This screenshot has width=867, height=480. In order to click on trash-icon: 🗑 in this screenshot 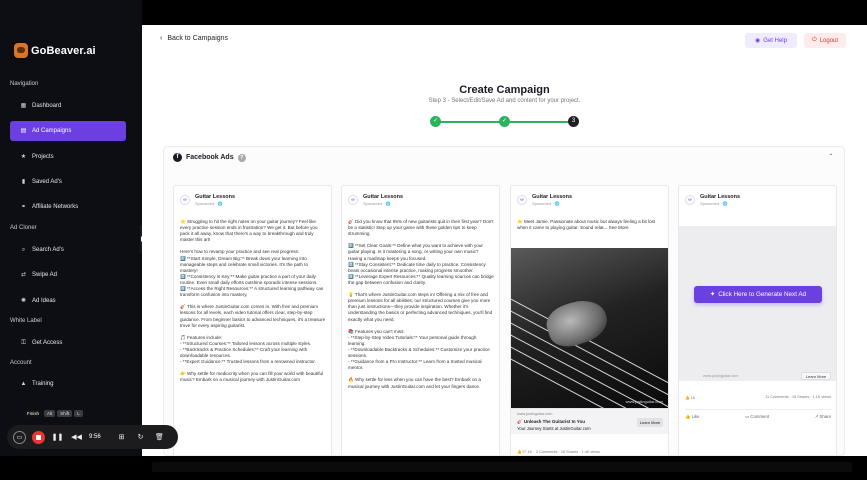, I will do `click(159, 437)`.